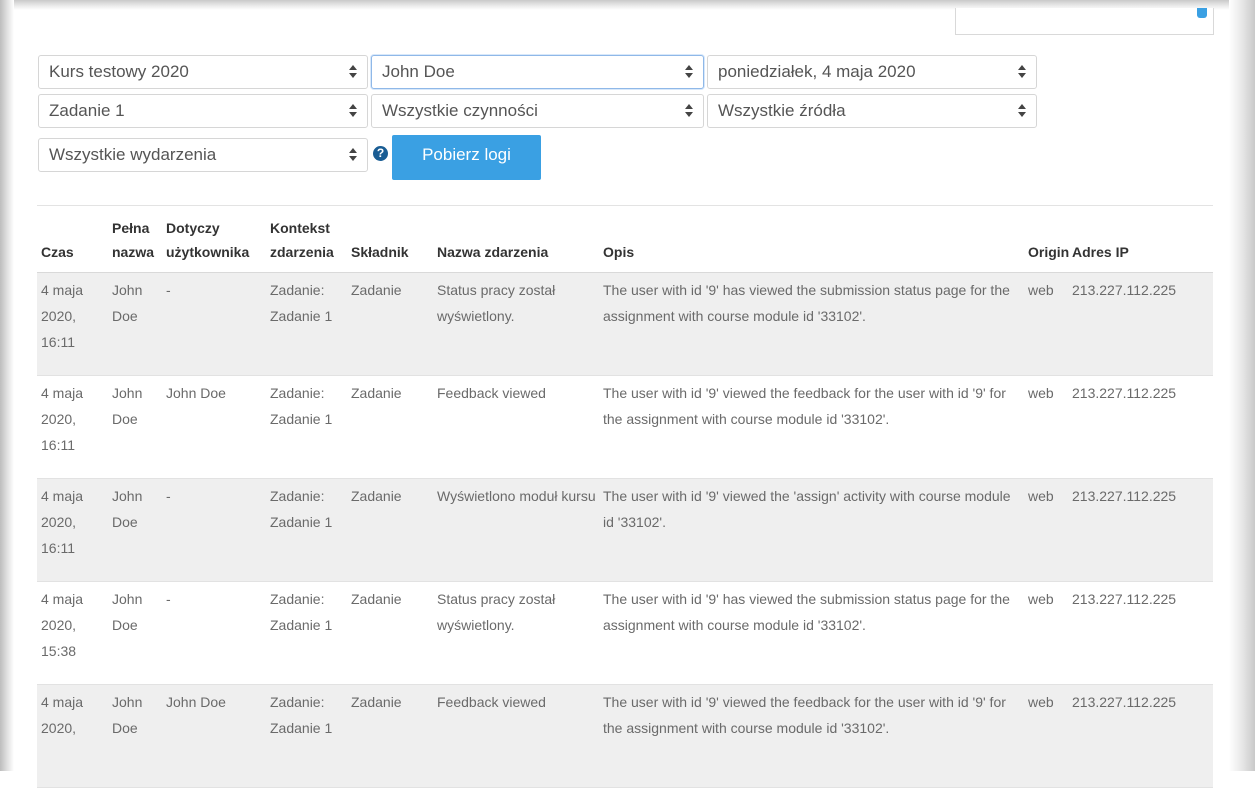 This screenshot has height=788, width=1255. Describe the element at coordinates (811, 243) in the screenshot. I see `column-header-description: Opis` at that location.